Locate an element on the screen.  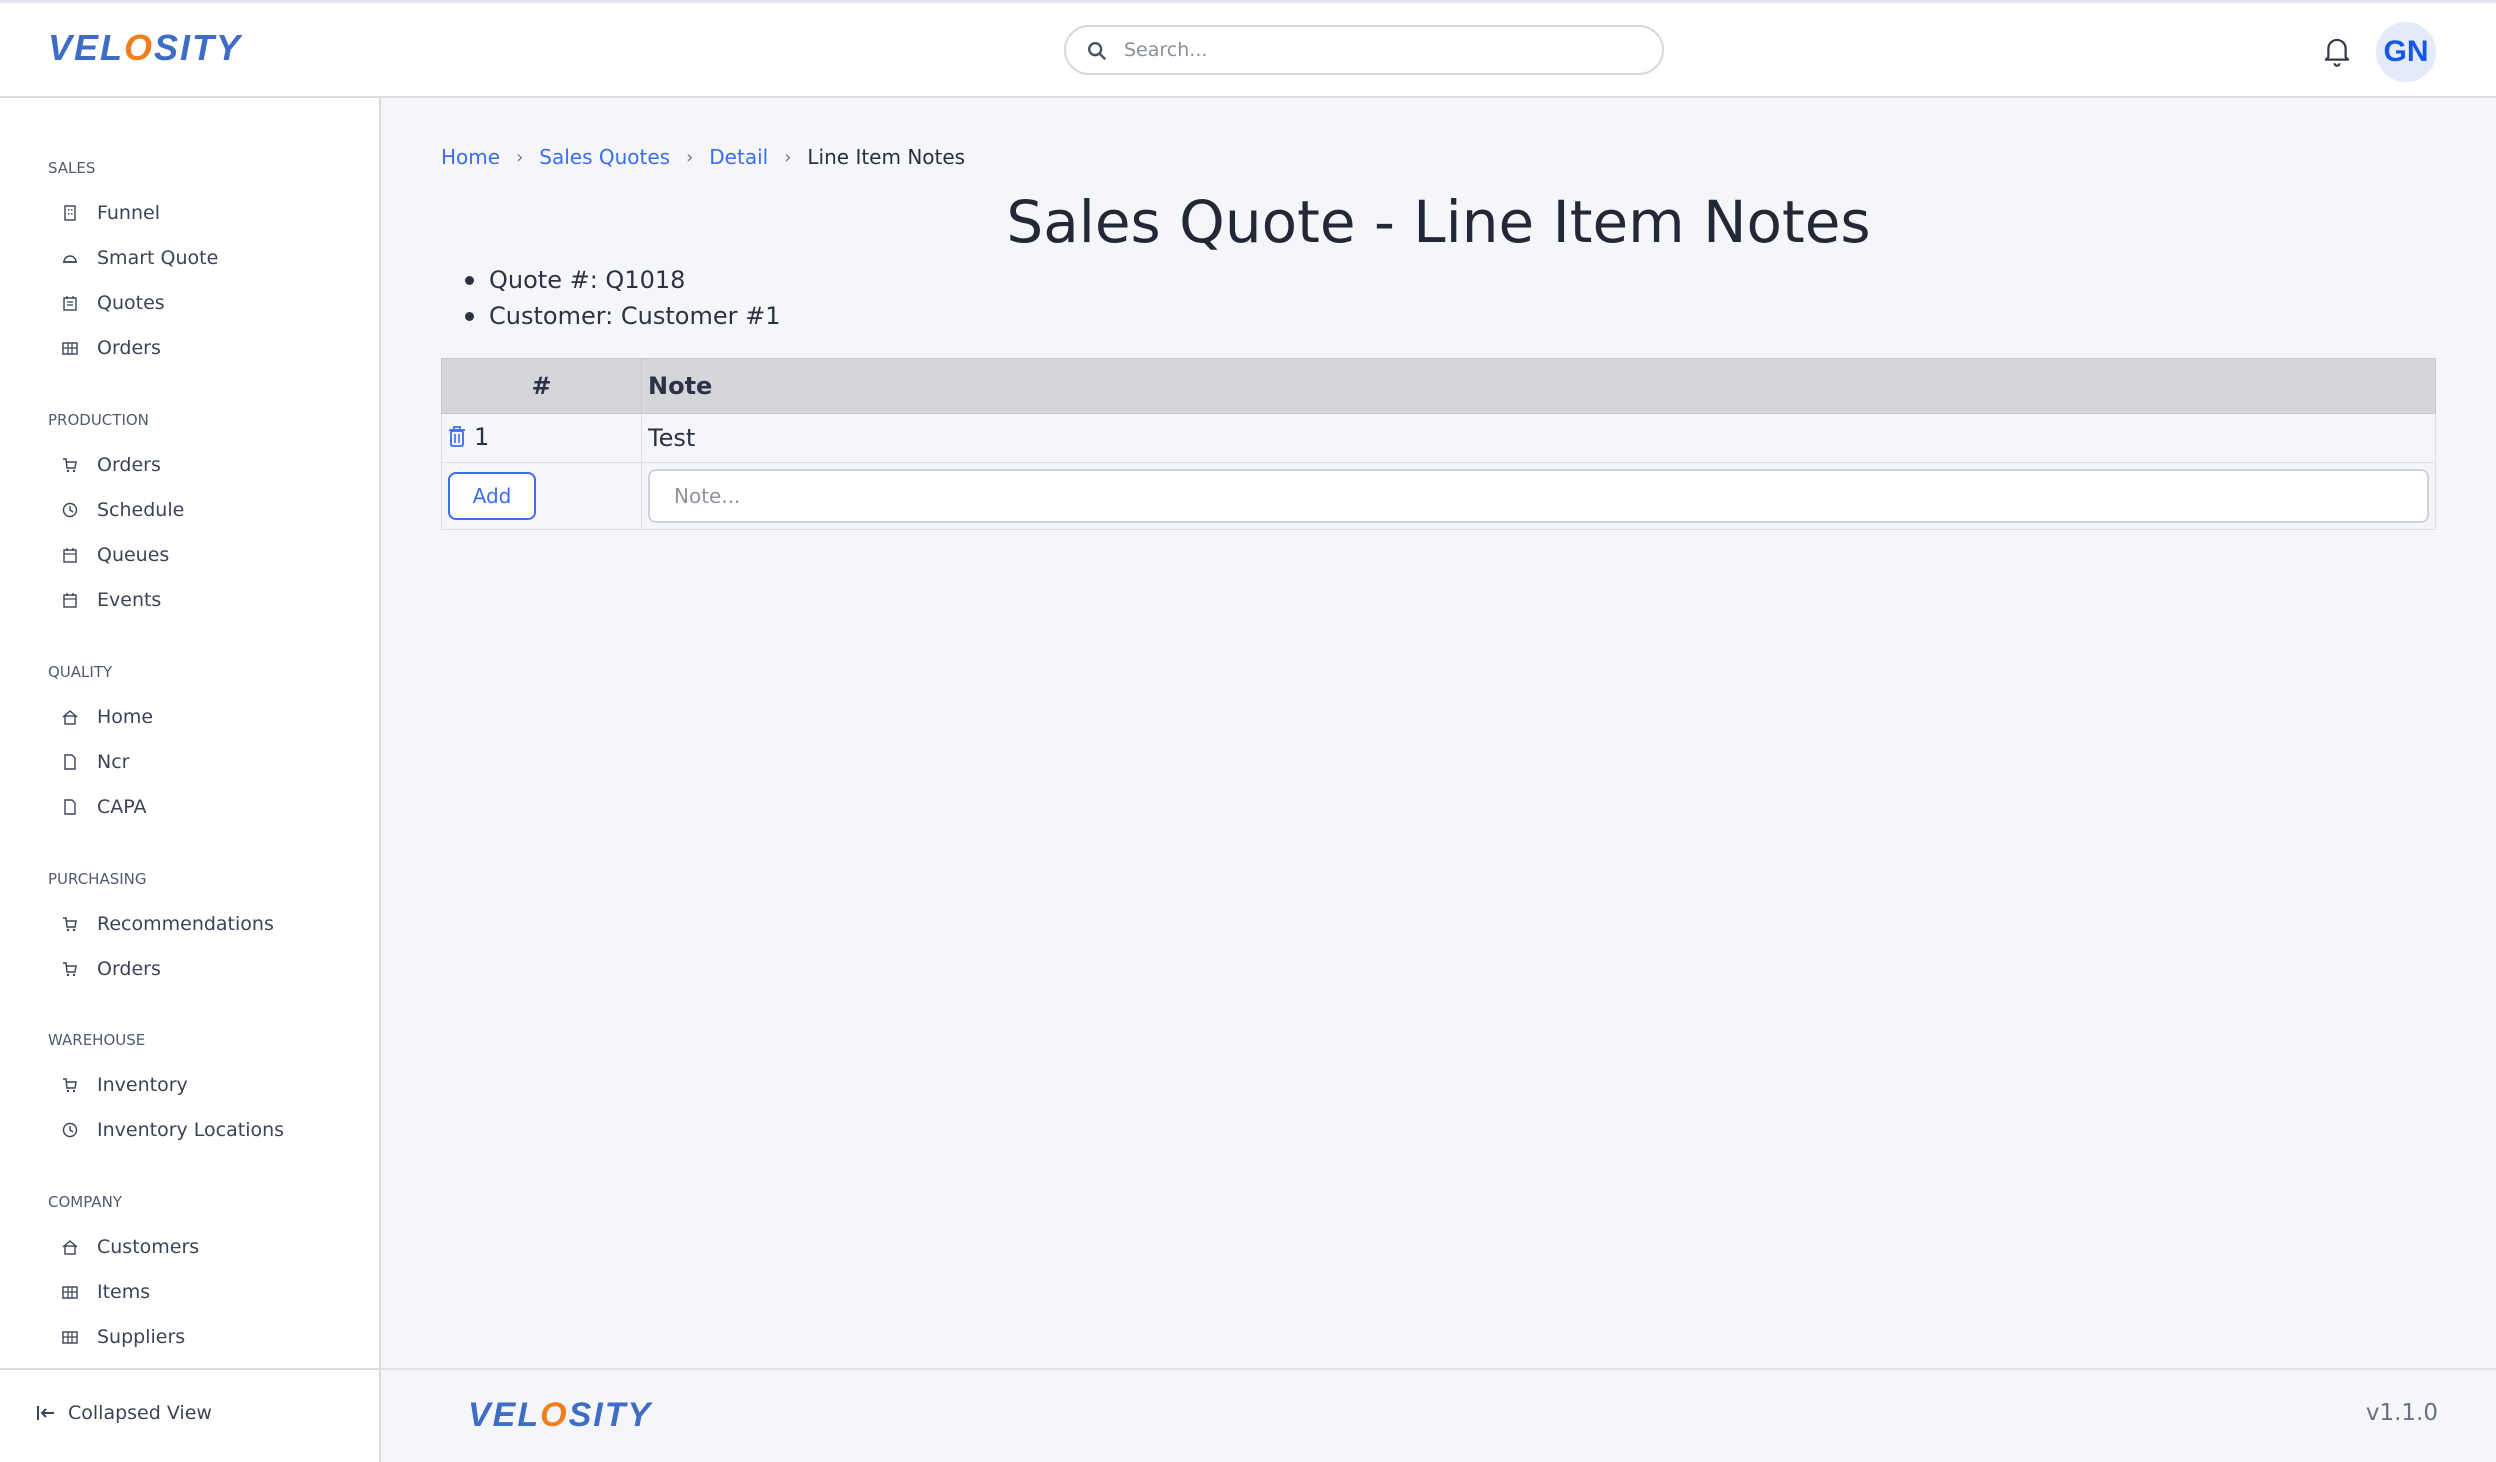
sidebar-item-quality-home: Home is located at coordinates (107, 717).